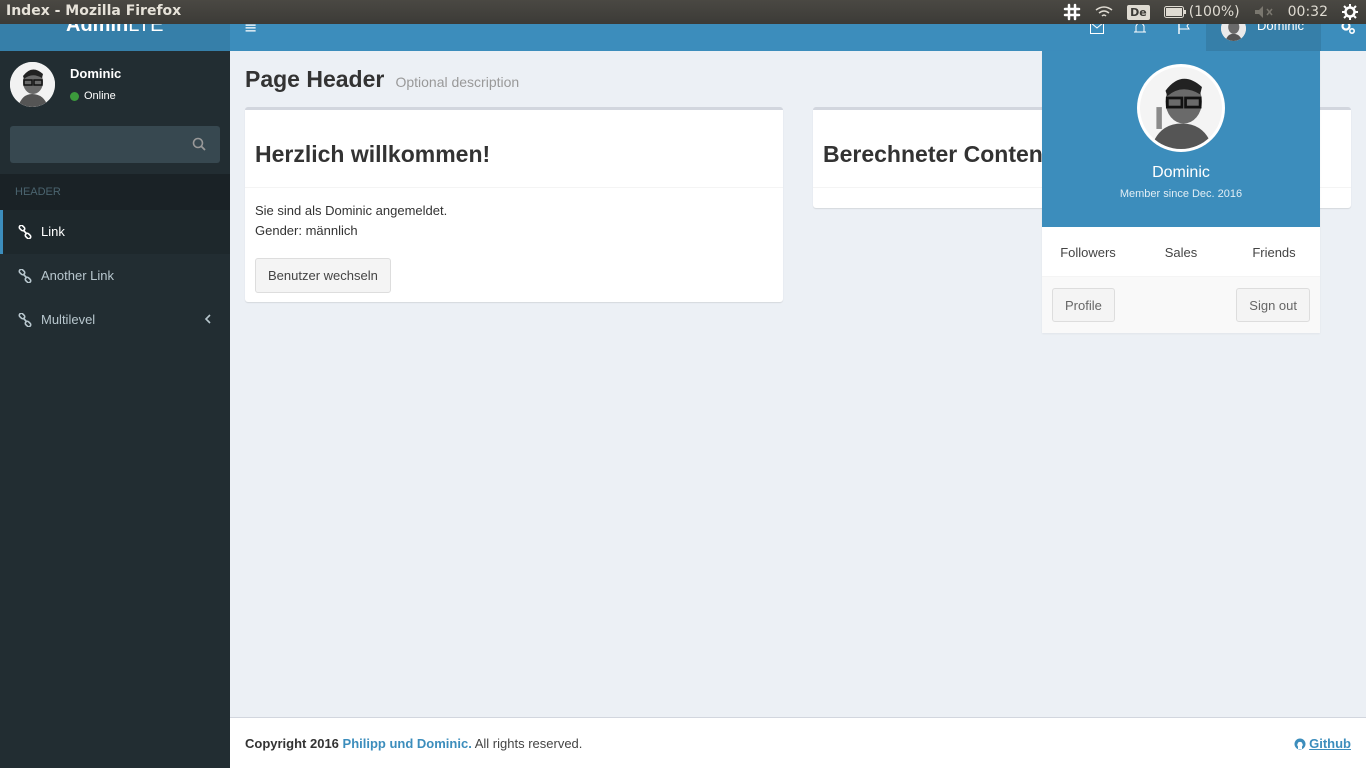  I want to click on battery-icon, so click(1174, 12).